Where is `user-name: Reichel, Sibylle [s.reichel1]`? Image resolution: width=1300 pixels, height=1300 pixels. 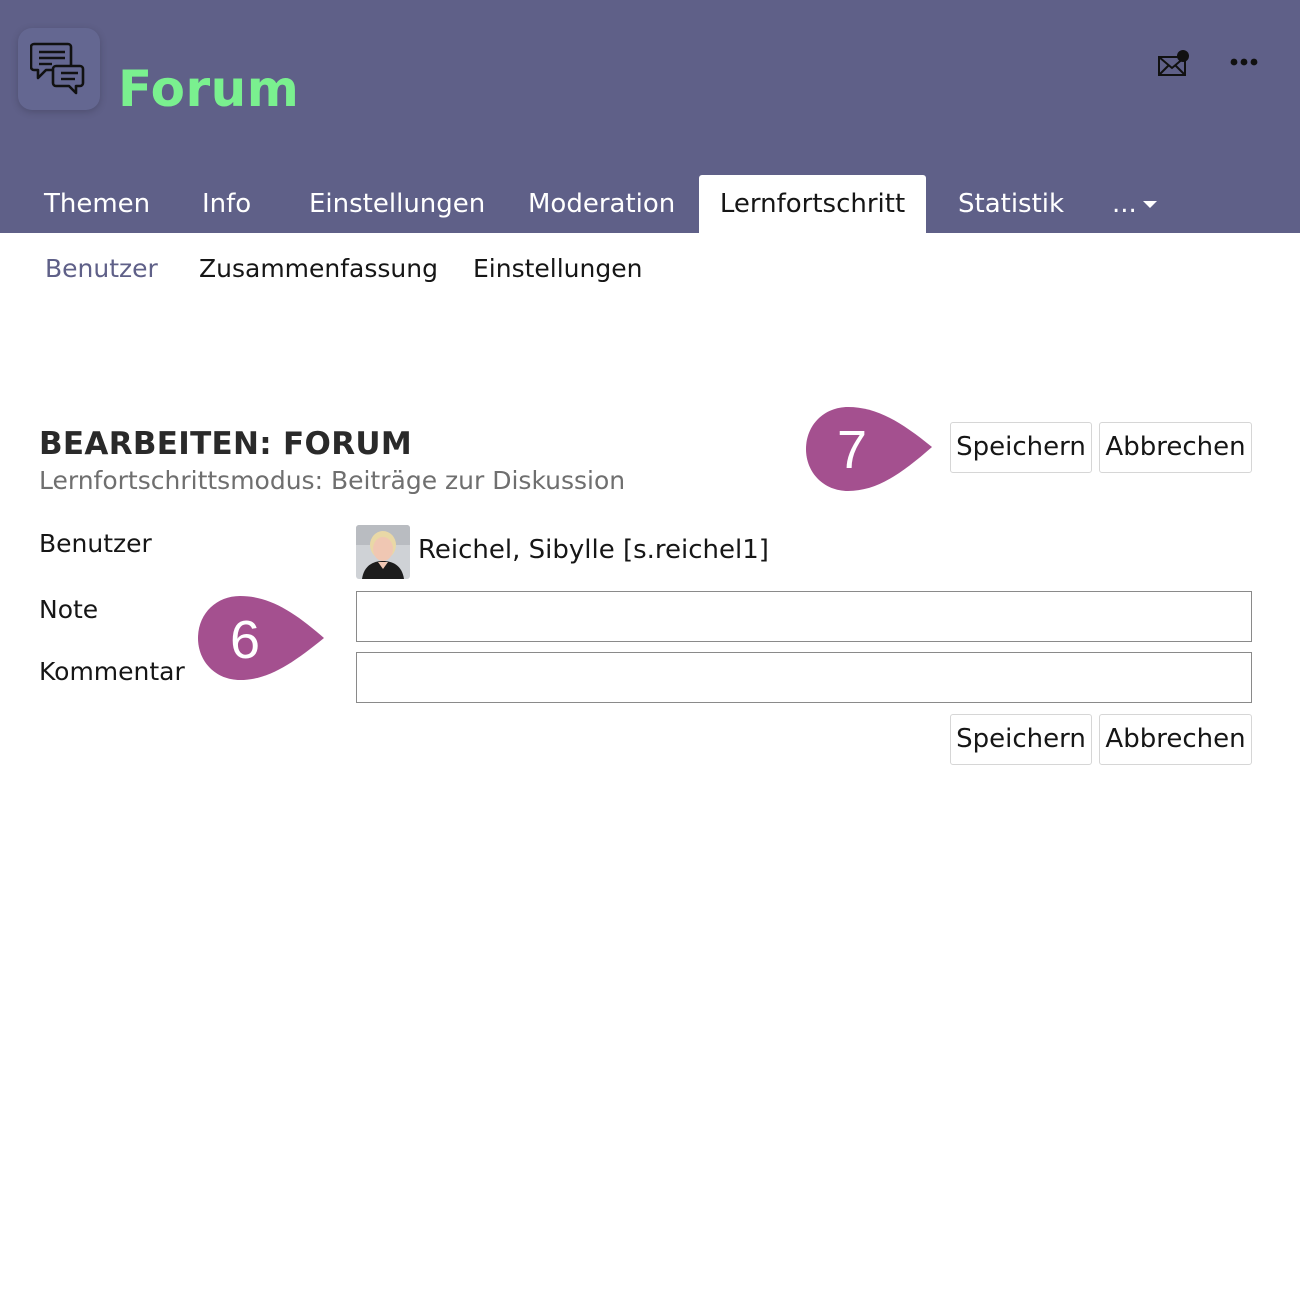
user-name: Reichel, Sibylle [s.reichel1] is located at coordinates (593, 550).